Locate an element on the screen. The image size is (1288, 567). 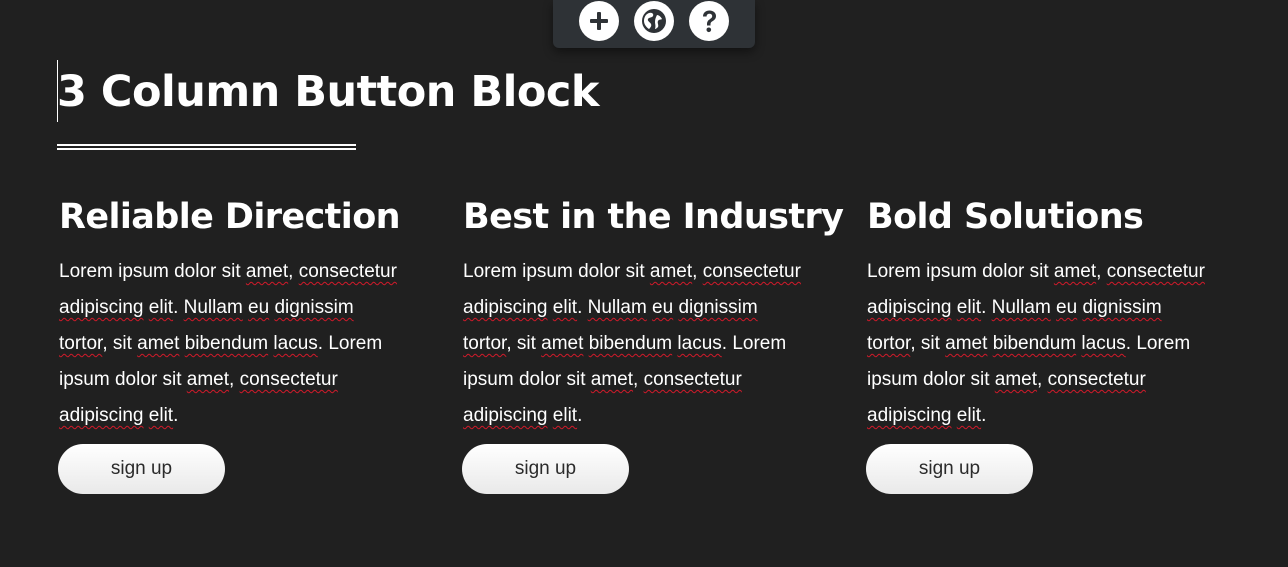
globe-button is located at coordinates (654, 21).